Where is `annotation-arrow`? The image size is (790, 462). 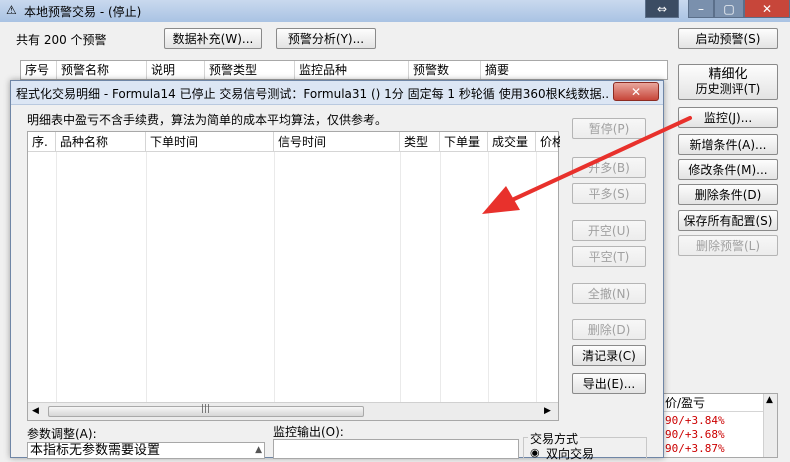
annotation-arrow is located at coordinates (587, 165).